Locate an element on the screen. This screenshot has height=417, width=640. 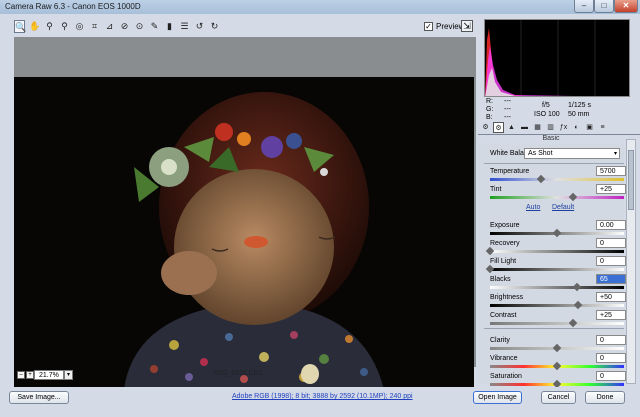
tint-label: Tint is located at coordinates (496, 189).